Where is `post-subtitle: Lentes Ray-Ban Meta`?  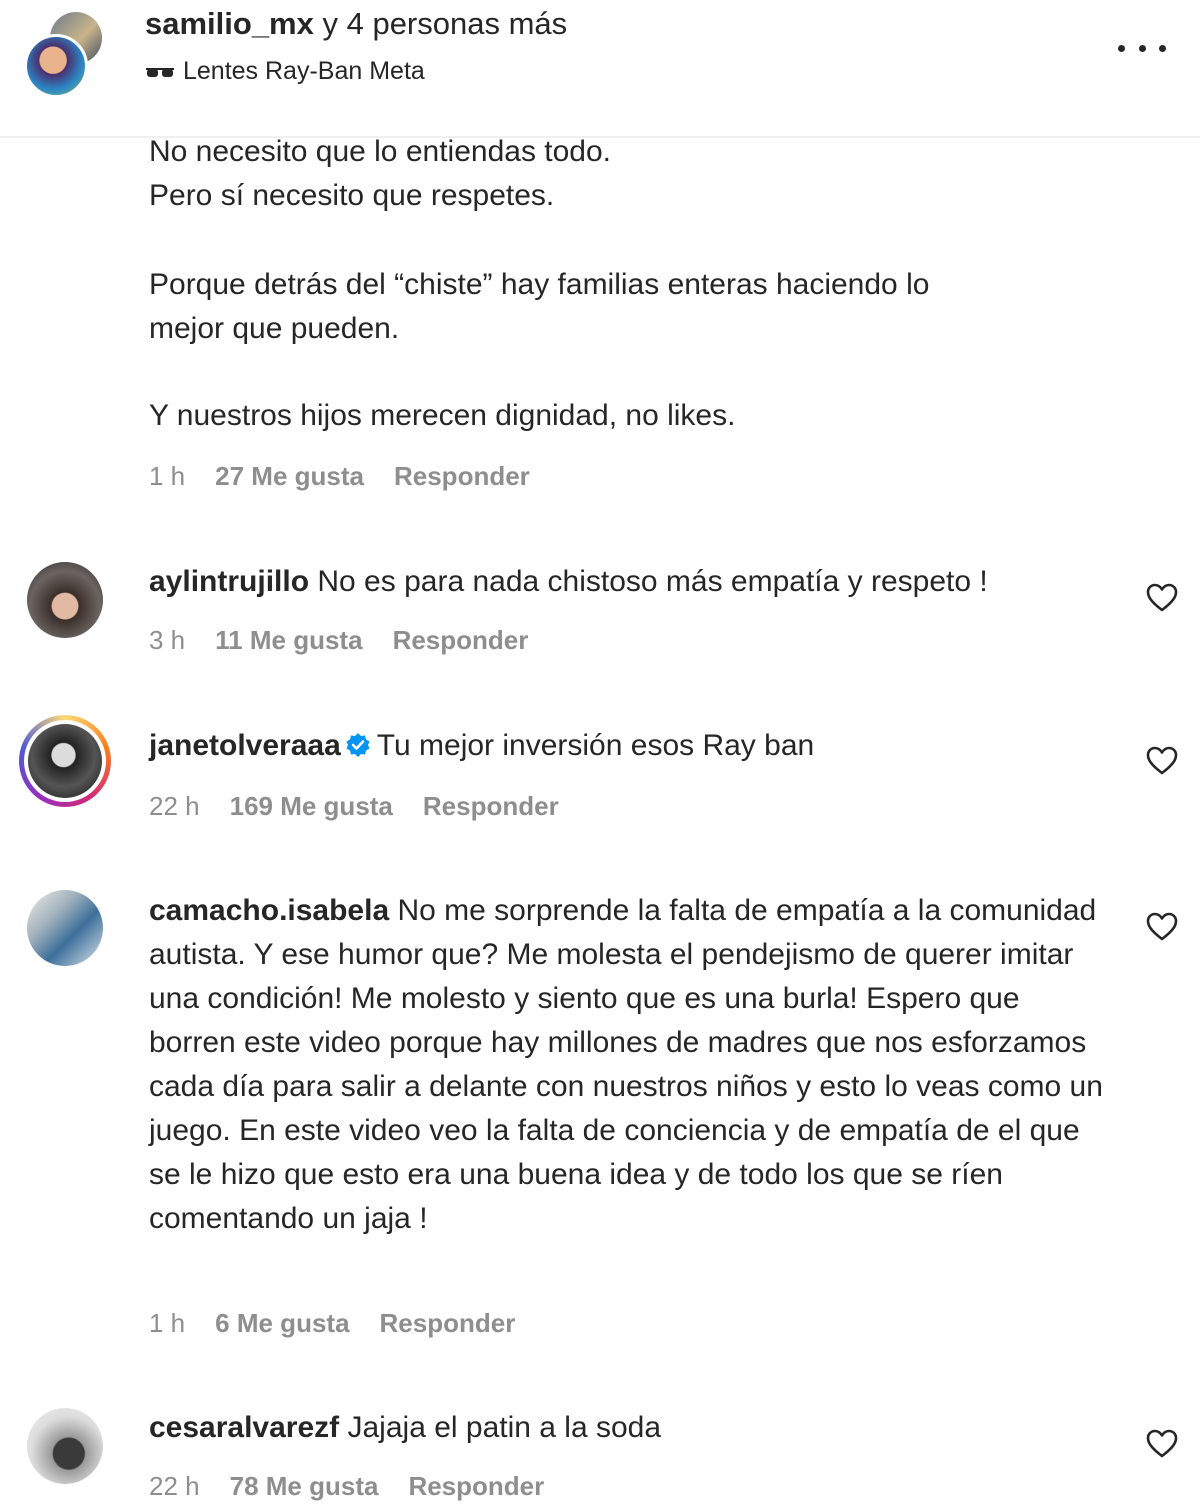
post-subtitle: Lentes Ray-Ban Meta is located at coordinates (285, 71).